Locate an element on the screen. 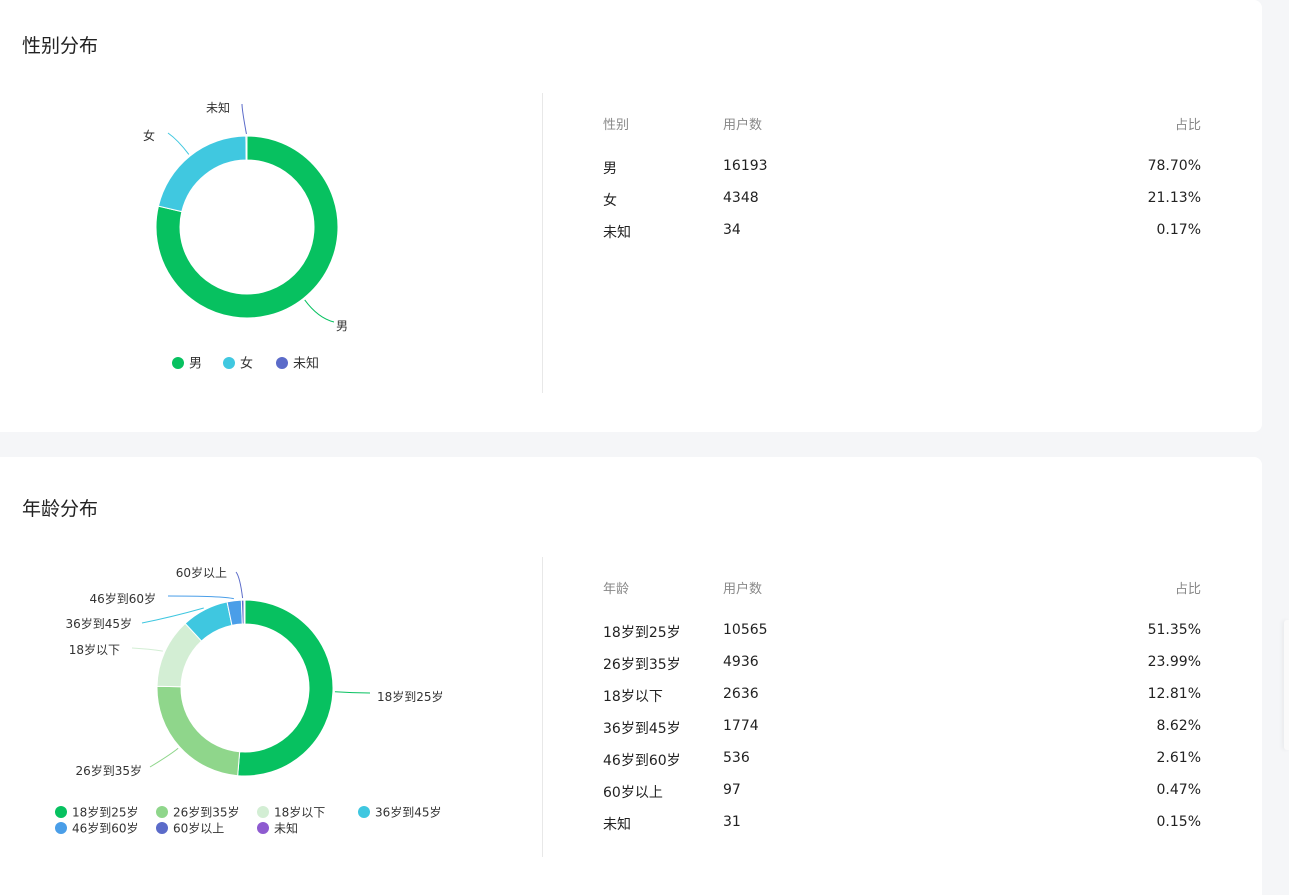 The image size is (1289, 895). table-row: 36岁到45岁 1774 8.62% is located at coordinates (902, 728).